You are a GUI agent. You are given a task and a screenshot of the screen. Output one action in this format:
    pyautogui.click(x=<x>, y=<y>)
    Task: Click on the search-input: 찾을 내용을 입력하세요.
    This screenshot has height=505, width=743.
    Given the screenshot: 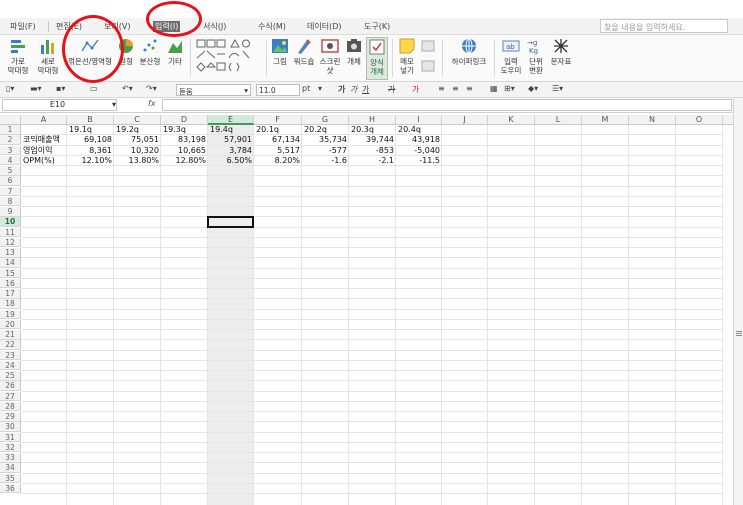 What is the action you would take?
    pyautogui.click(x=664, y=26)
    